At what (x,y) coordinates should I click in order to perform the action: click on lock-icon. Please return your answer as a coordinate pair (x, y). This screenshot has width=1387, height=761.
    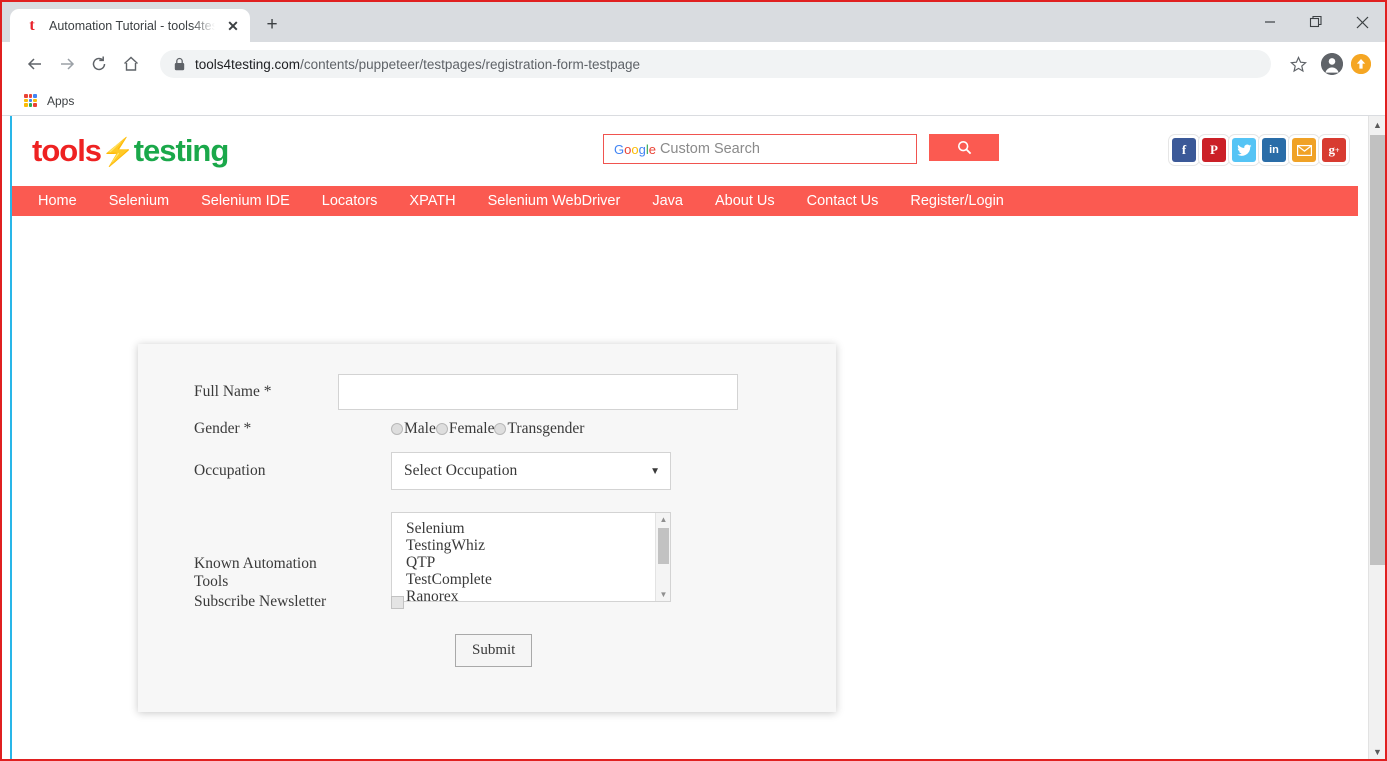
    Looking at the image, I should click on (179, 64).